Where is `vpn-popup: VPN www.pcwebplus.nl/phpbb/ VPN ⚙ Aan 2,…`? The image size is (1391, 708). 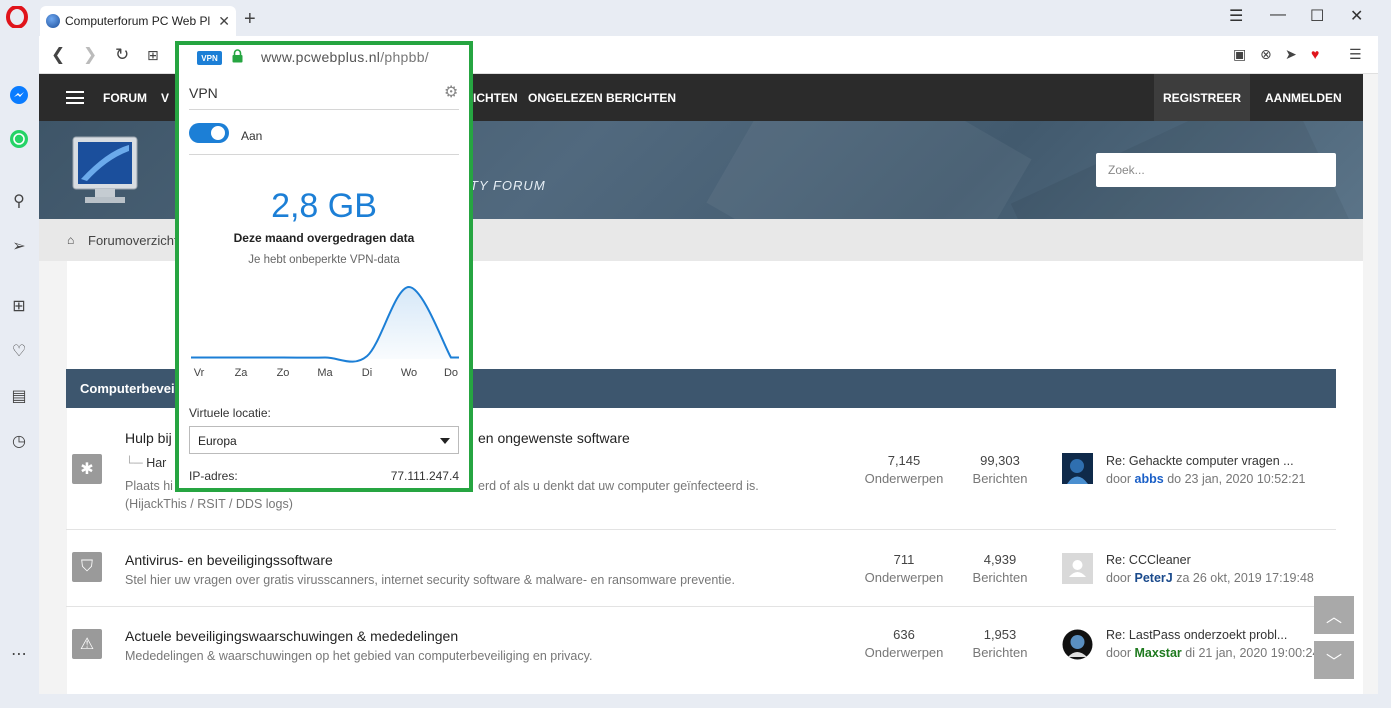
vpn-popup: VPN www.pcwebplus.nl/phpbb/ VPN ⚙ Aan 2,… is located at coordinates (324, 266).